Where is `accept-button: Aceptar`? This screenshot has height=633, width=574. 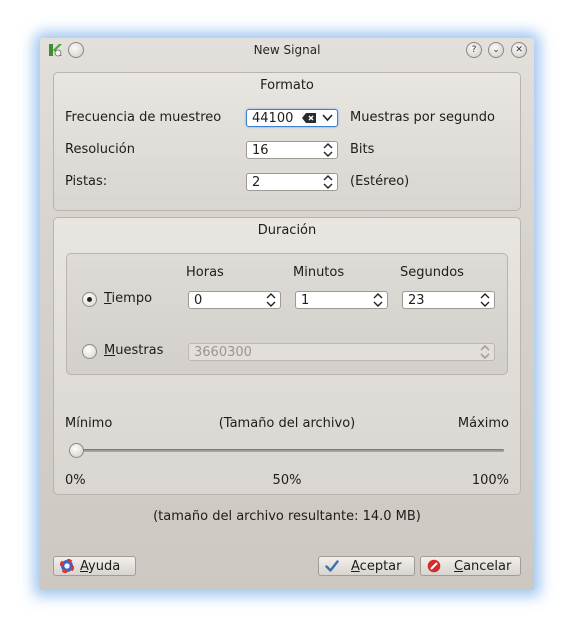
accept-button: Aceptar is located at coordinates (366, 566).